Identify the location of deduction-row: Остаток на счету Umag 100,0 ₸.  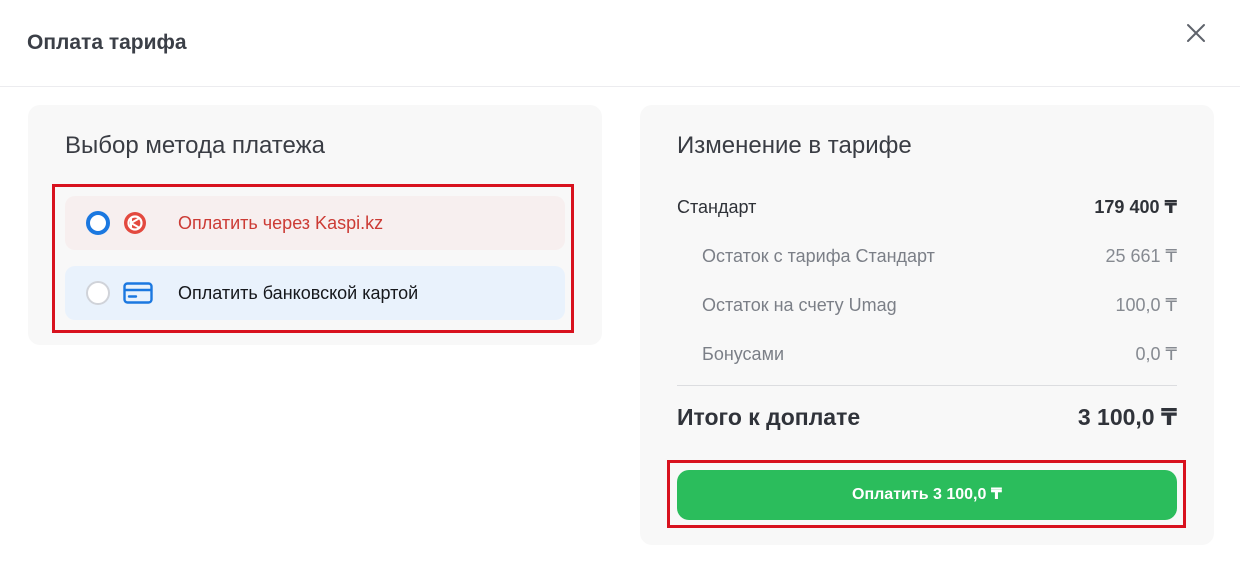
(927, 307).